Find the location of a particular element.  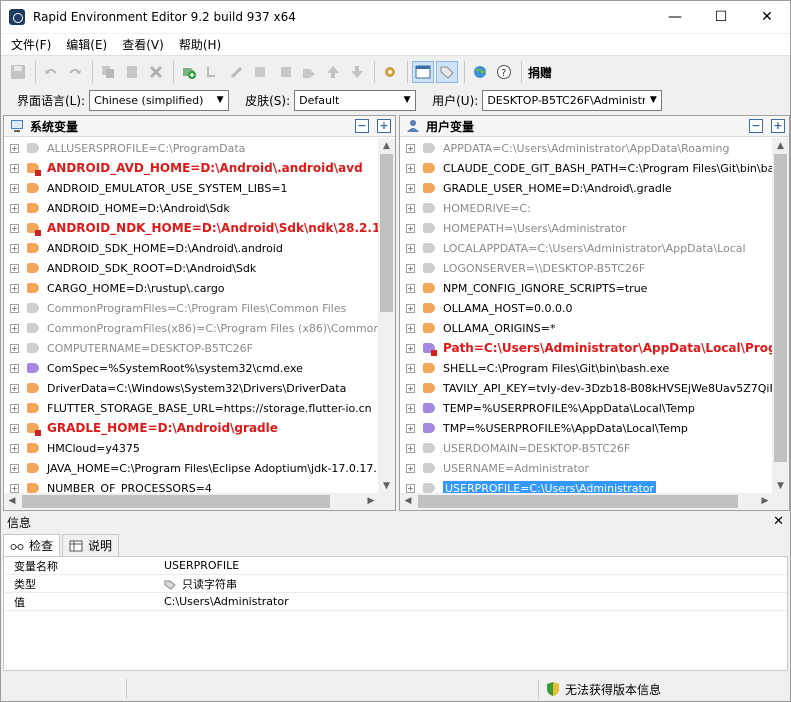

add-variable-icon is located at coordinates (189, 72).